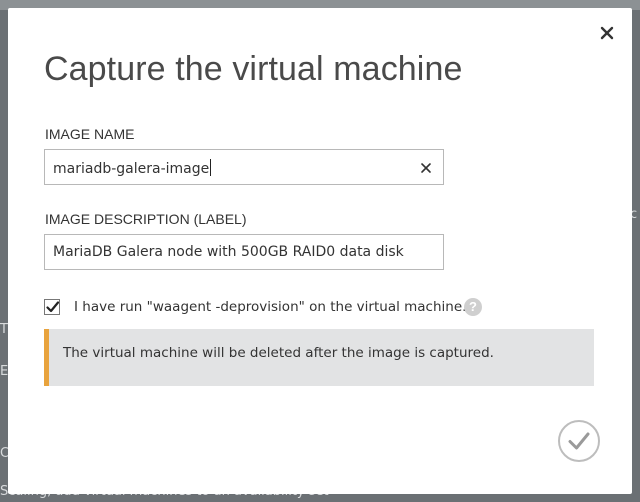  I want to click on image-name-input: mariadb-galera-image, so click(244, 167).